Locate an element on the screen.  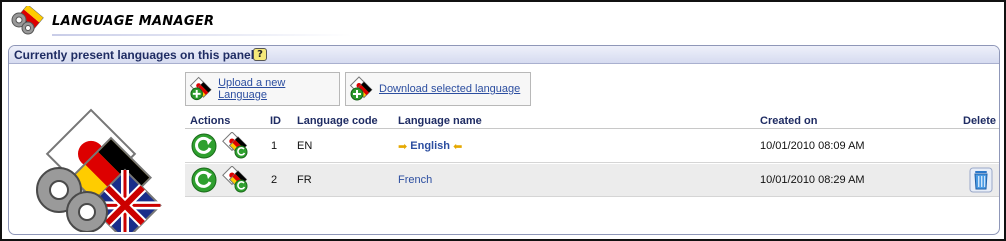
col-language-code: Language code is located at coordinates (337, 121).